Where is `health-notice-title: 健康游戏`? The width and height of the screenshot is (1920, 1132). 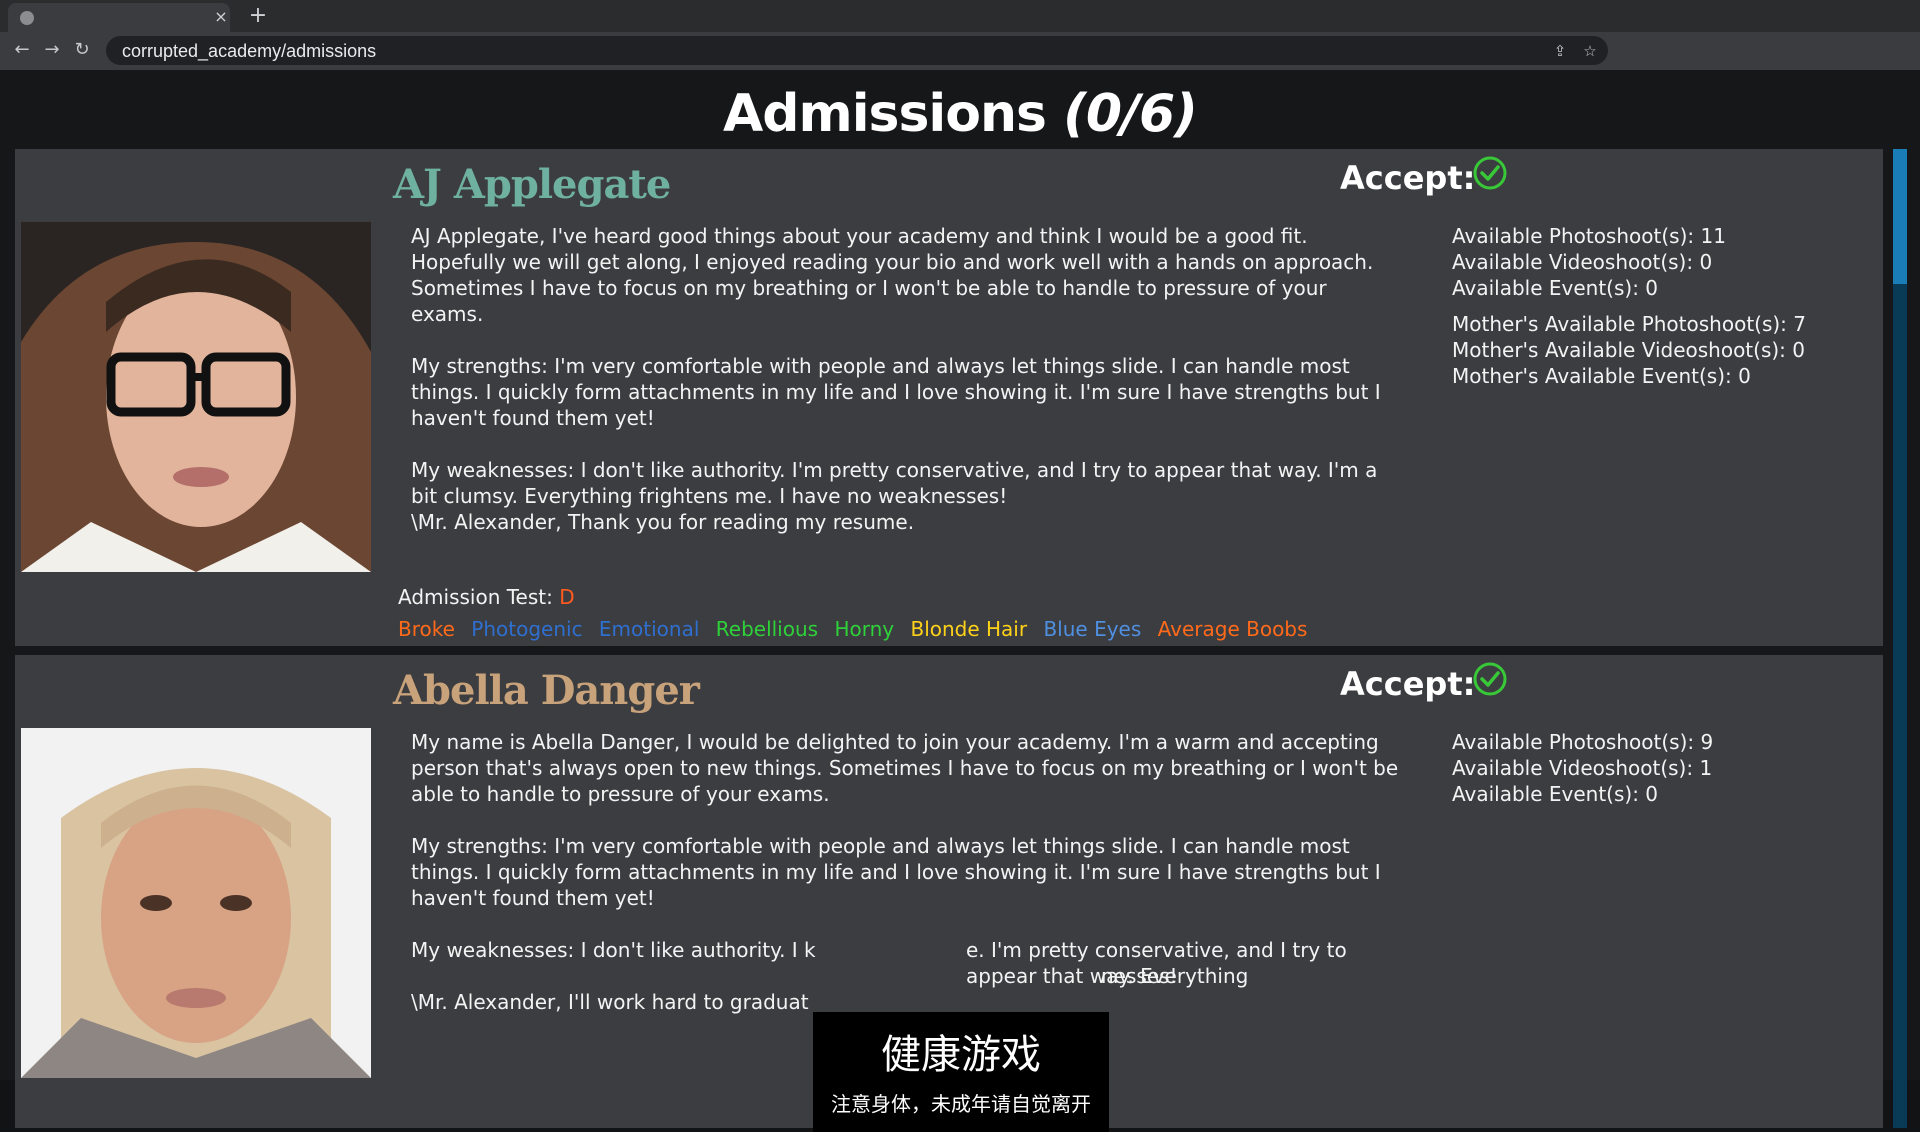
health-notice-title: 健康游戏 is located at coordinates (961, 1055).